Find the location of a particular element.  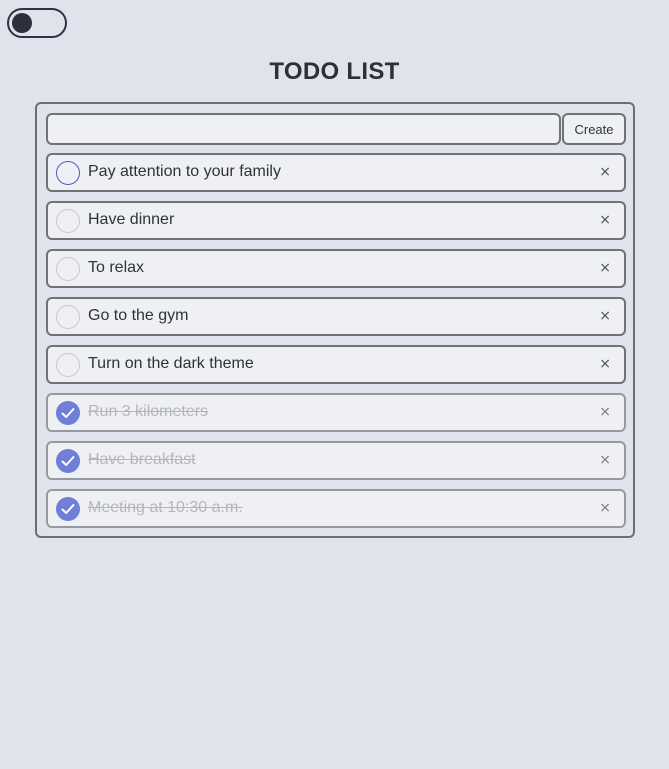

todo-item: Pay attention to your family × is located at coordinates (336, 172).